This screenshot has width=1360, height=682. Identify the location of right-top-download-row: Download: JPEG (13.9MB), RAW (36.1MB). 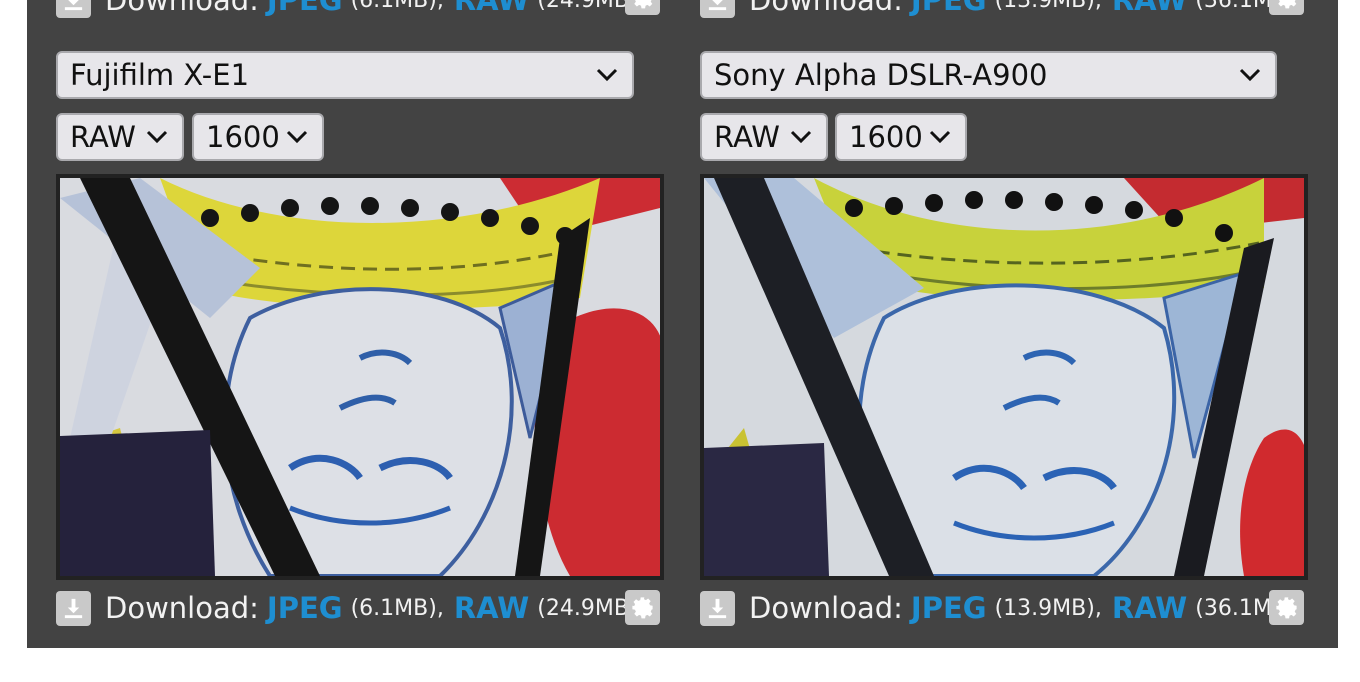
(998, 10).